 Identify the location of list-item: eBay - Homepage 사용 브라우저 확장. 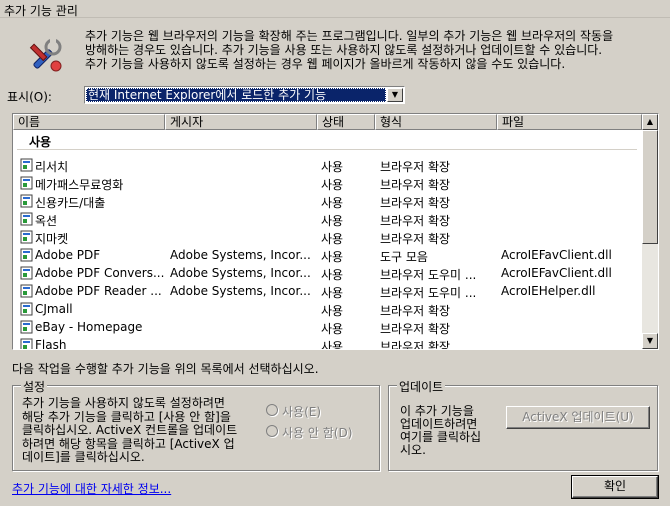
(327, 327).